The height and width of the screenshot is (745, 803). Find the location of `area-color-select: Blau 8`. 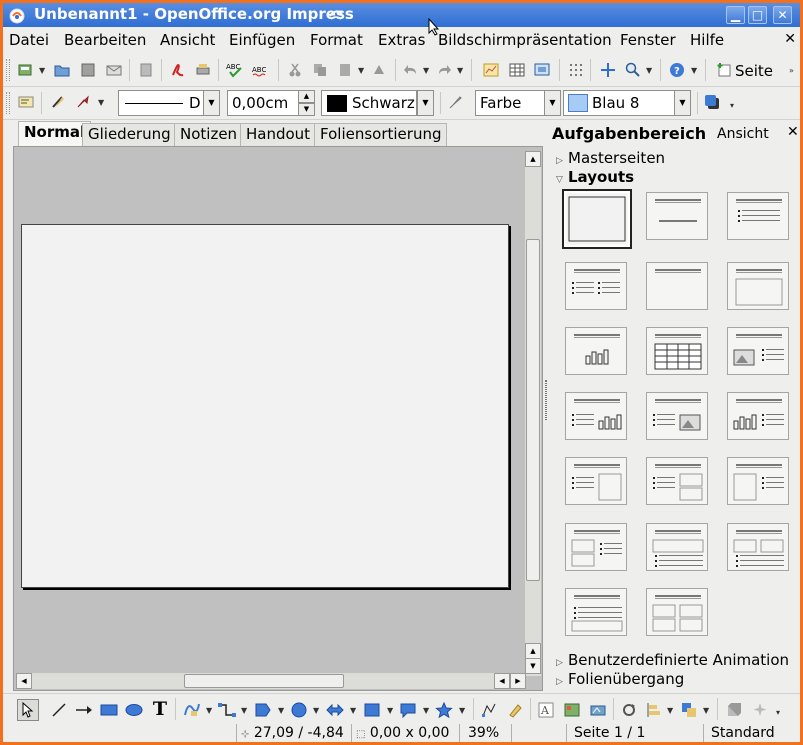

area-color-select: Blau 8 is located at coordinates (619, 103).